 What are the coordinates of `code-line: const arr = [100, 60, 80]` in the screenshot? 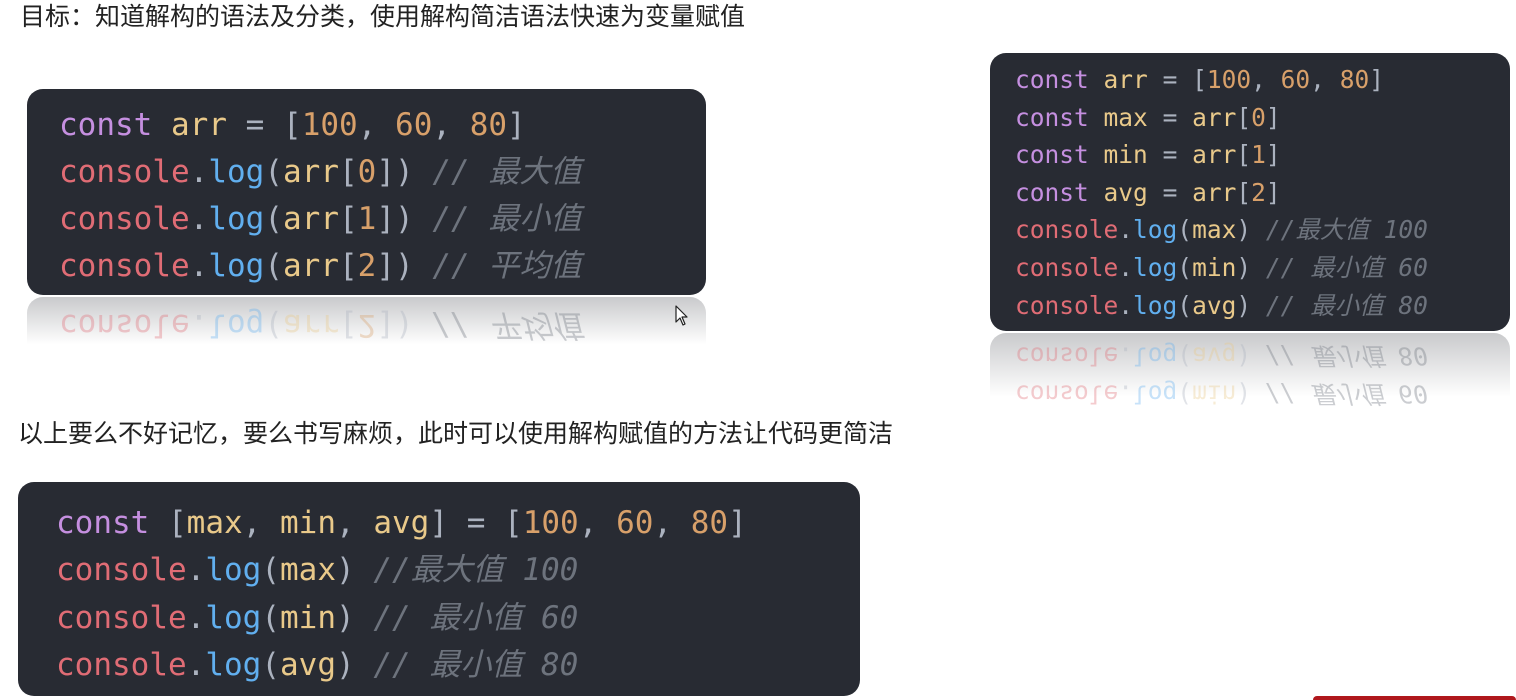 It's located at (382, 125).